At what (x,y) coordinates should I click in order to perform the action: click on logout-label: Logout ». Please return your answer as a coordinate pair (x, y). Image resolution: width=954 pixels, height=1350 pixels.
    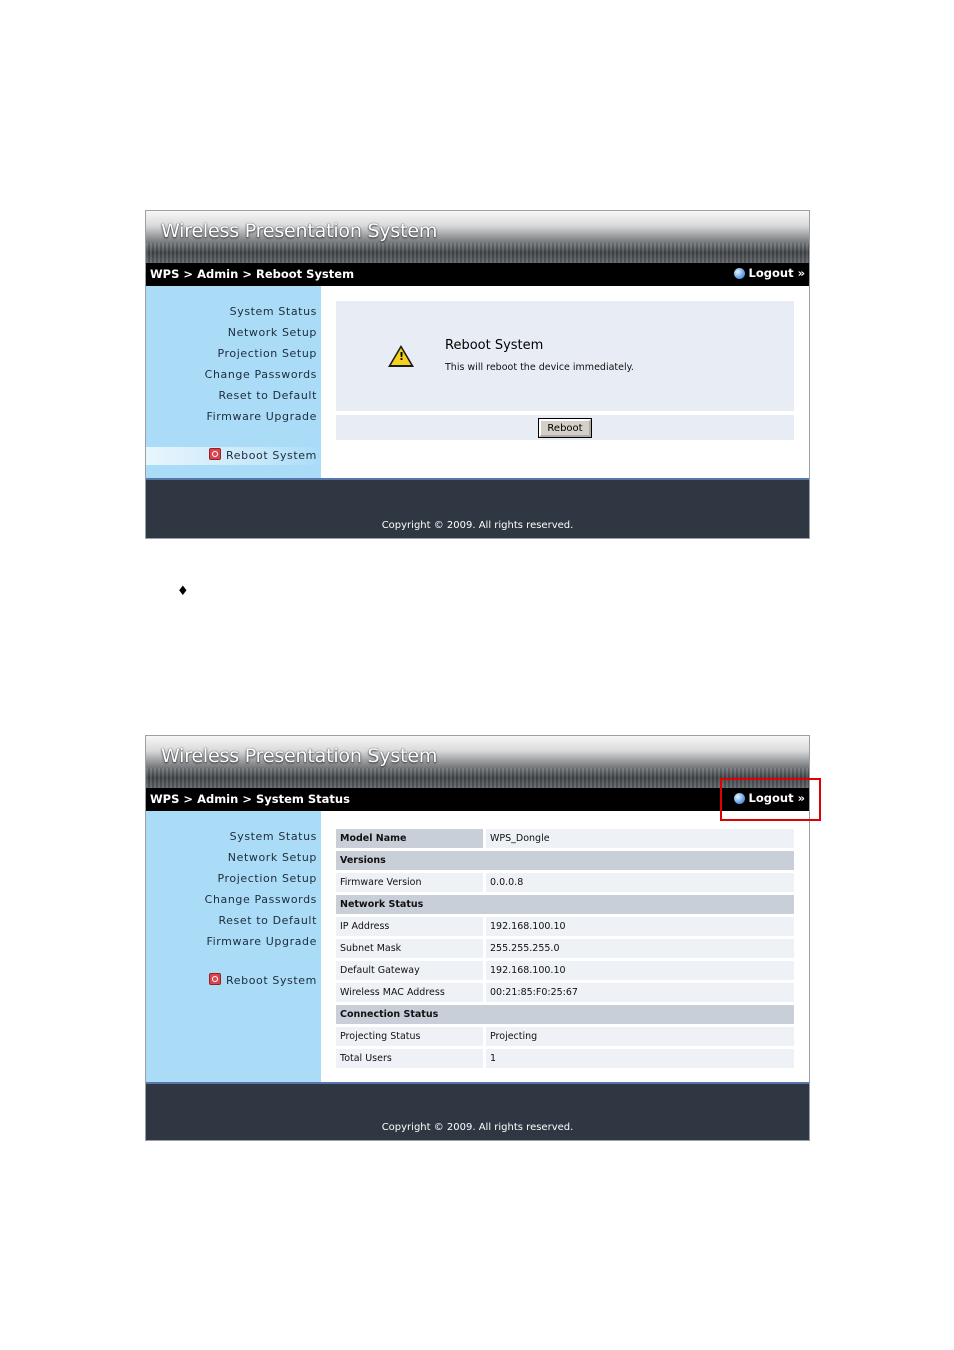
    Looking at the image, I should click on (776, 273).